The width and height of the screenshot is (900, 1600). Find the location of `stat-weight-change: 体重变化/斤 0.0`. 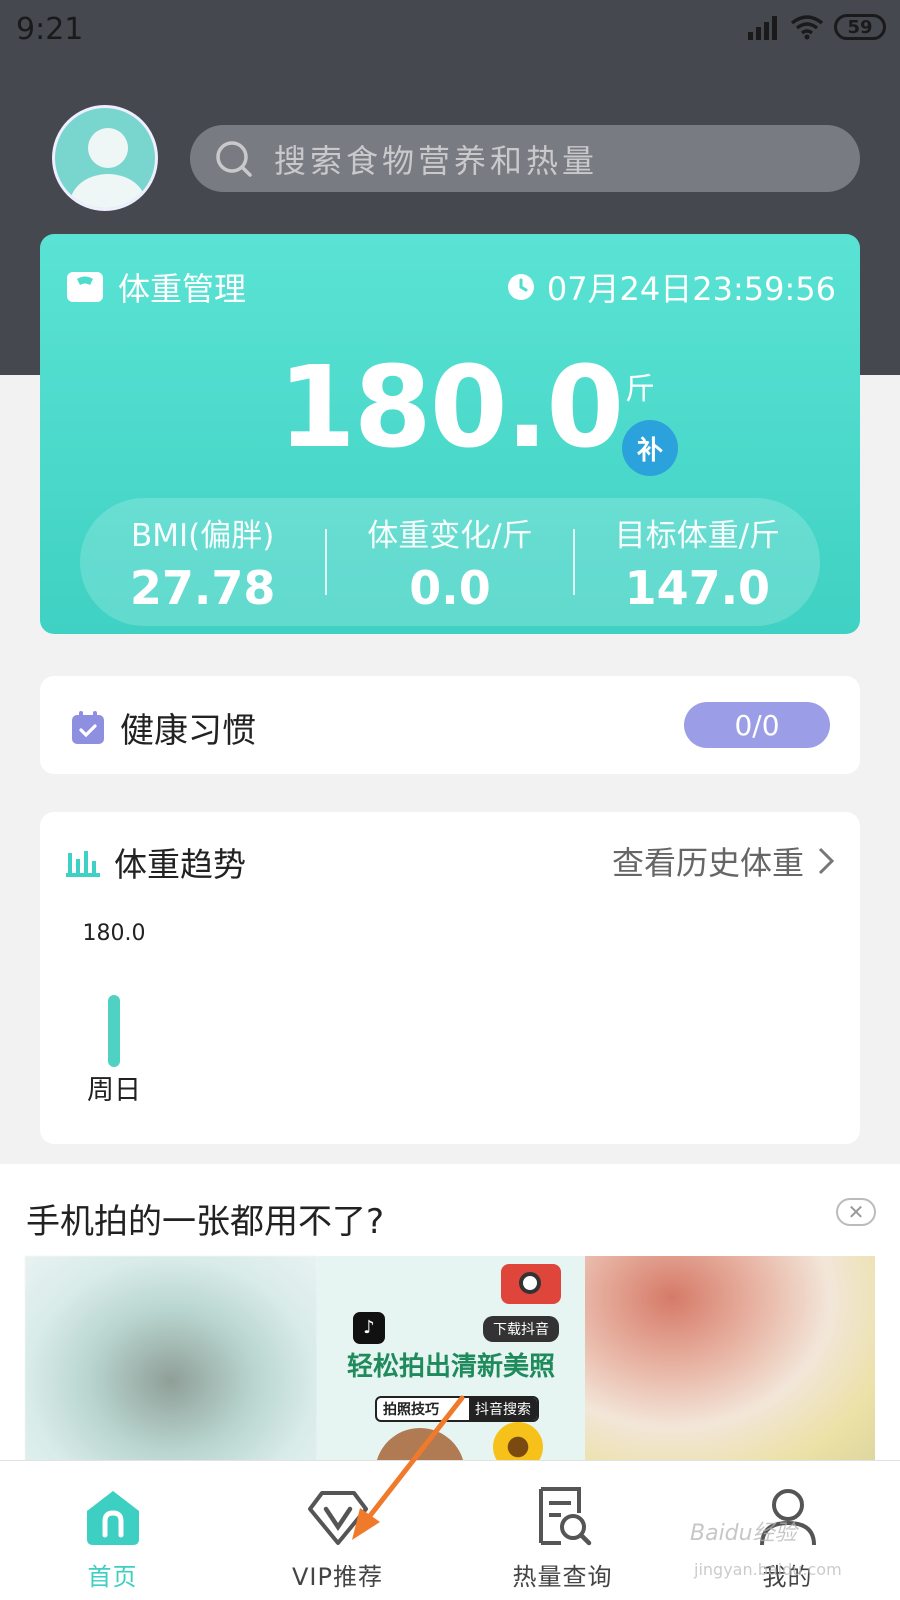

stat-weight-change: 体重变化/斤 0.0 is located at coordinates (449, 562).